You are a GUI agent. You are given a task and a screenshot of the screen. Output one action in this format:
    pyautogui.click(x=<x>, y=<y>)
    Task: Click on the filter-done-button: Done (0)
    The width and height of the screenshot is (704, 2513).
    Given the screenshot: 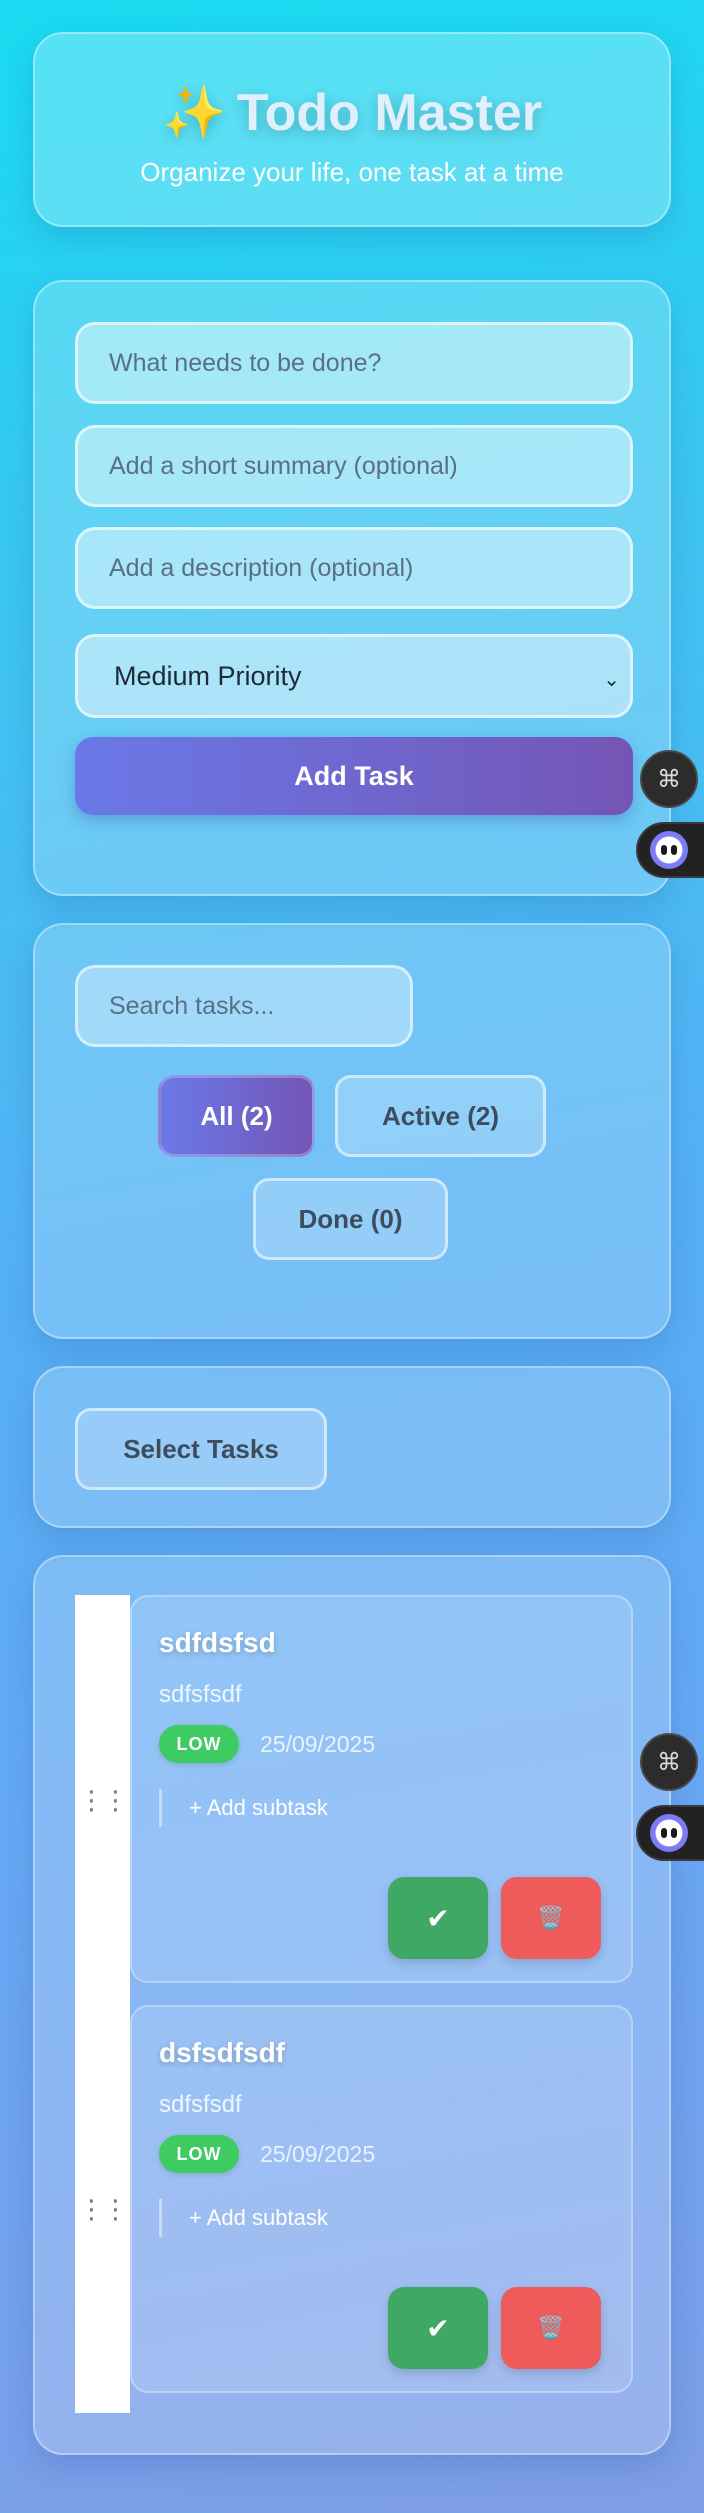 What is the action you would take?
    pyautogui.click(x=350, y=1219)
    